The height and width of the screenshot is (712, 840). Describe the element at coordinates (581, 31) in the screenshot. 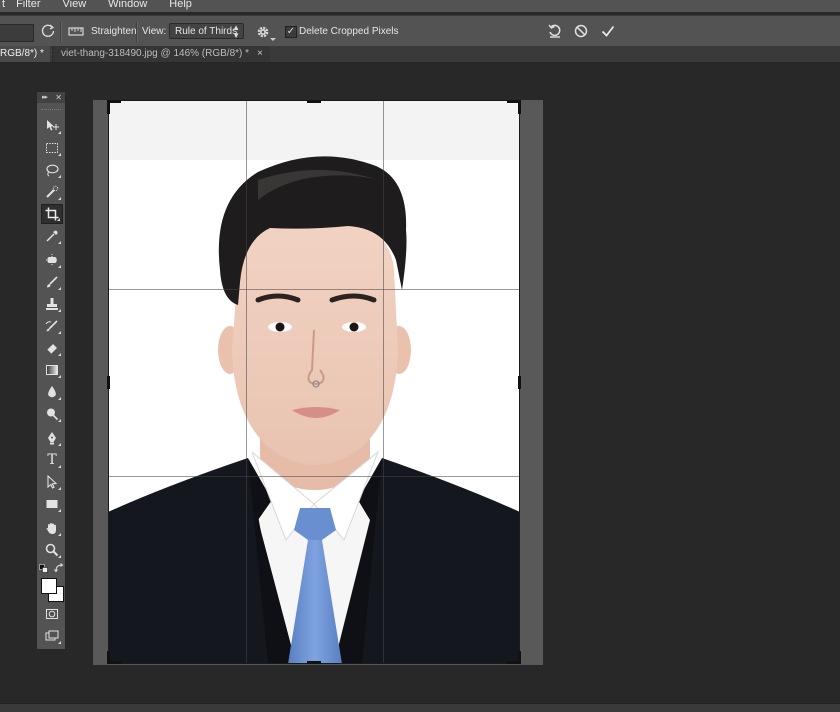

I see `cancel-icon` at that location.